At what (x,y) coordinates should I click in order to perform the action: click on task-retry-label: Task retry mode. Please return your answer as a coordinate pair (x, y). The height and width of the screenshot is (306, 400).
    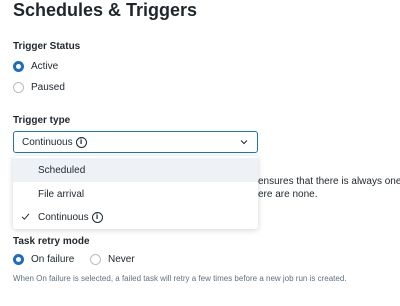
    Looking at the image, I should click on (51, 241).